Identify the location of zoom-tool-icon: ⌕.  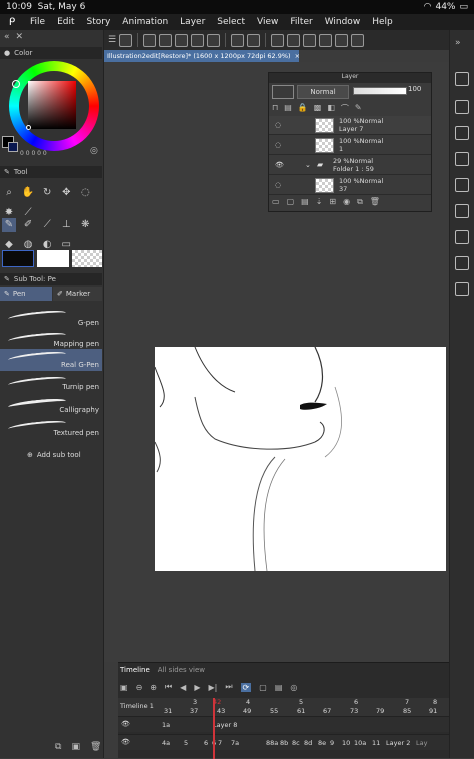
(9, 193).